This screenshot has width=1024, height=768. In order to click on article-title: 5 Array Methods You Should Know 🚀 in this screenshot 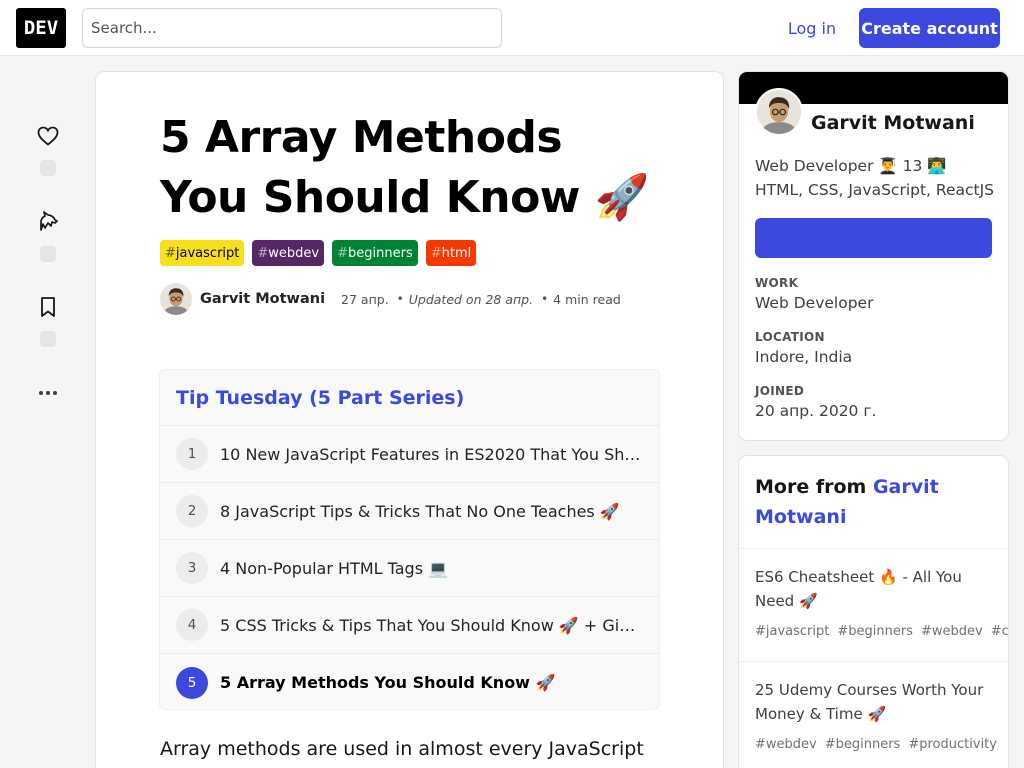, I will do `click(420, 168)`.